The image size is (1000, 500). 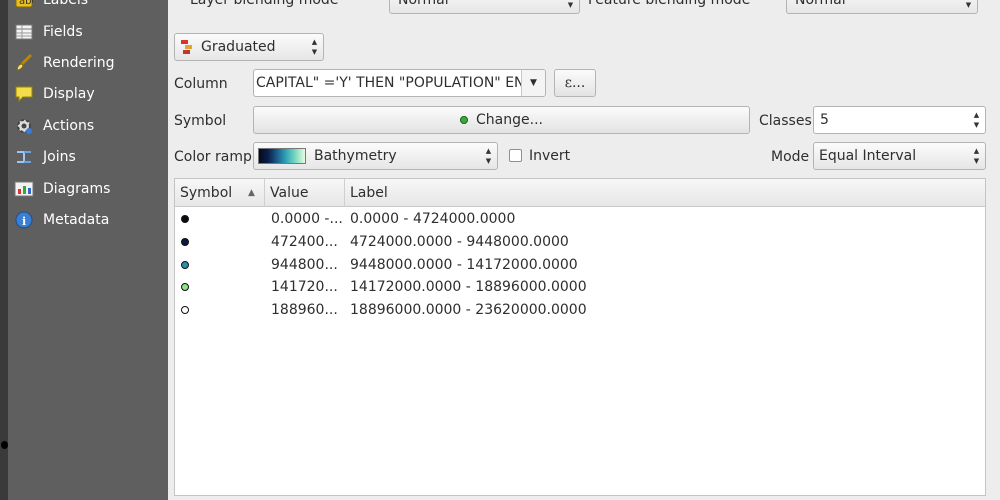 I want to click on invert-checkbox, so click(x=515, y=155).